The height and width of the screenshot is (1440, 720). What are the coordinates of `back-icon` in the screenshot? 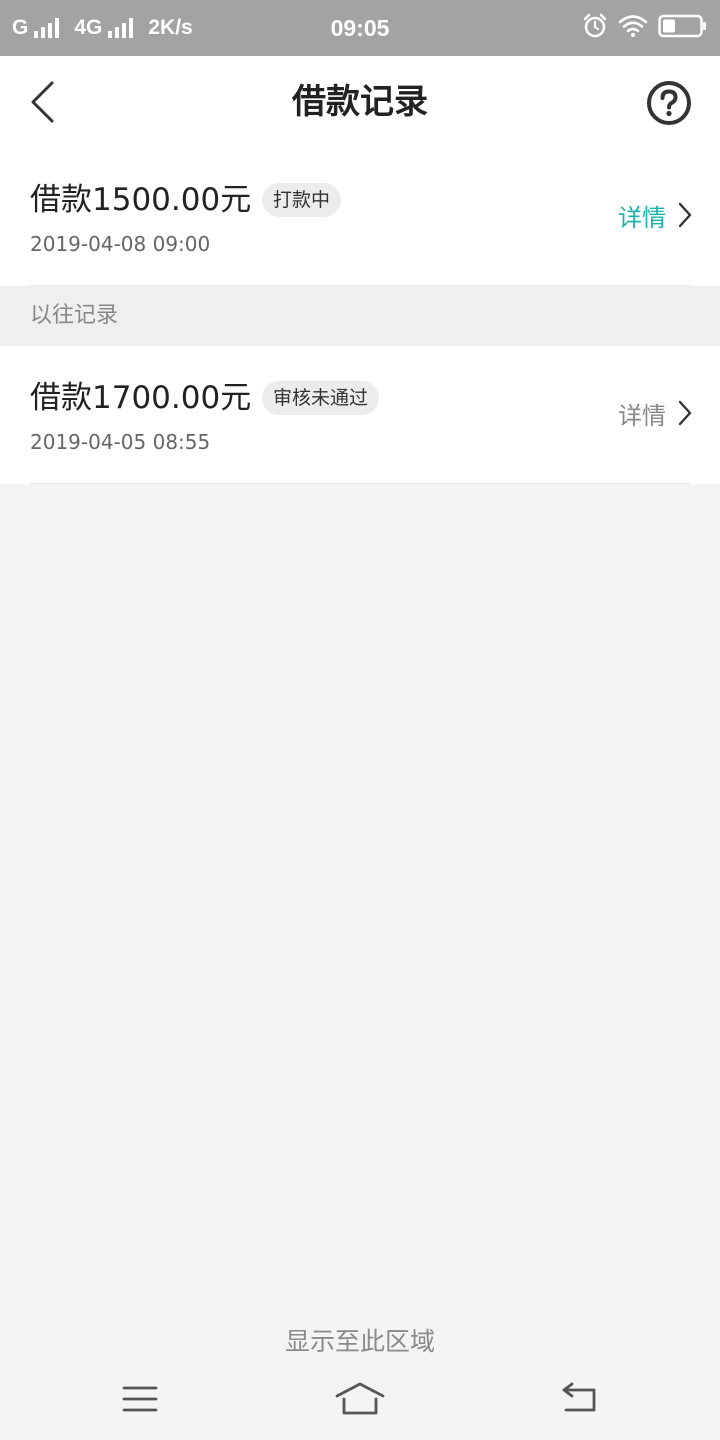 It's located at (579, 1397).